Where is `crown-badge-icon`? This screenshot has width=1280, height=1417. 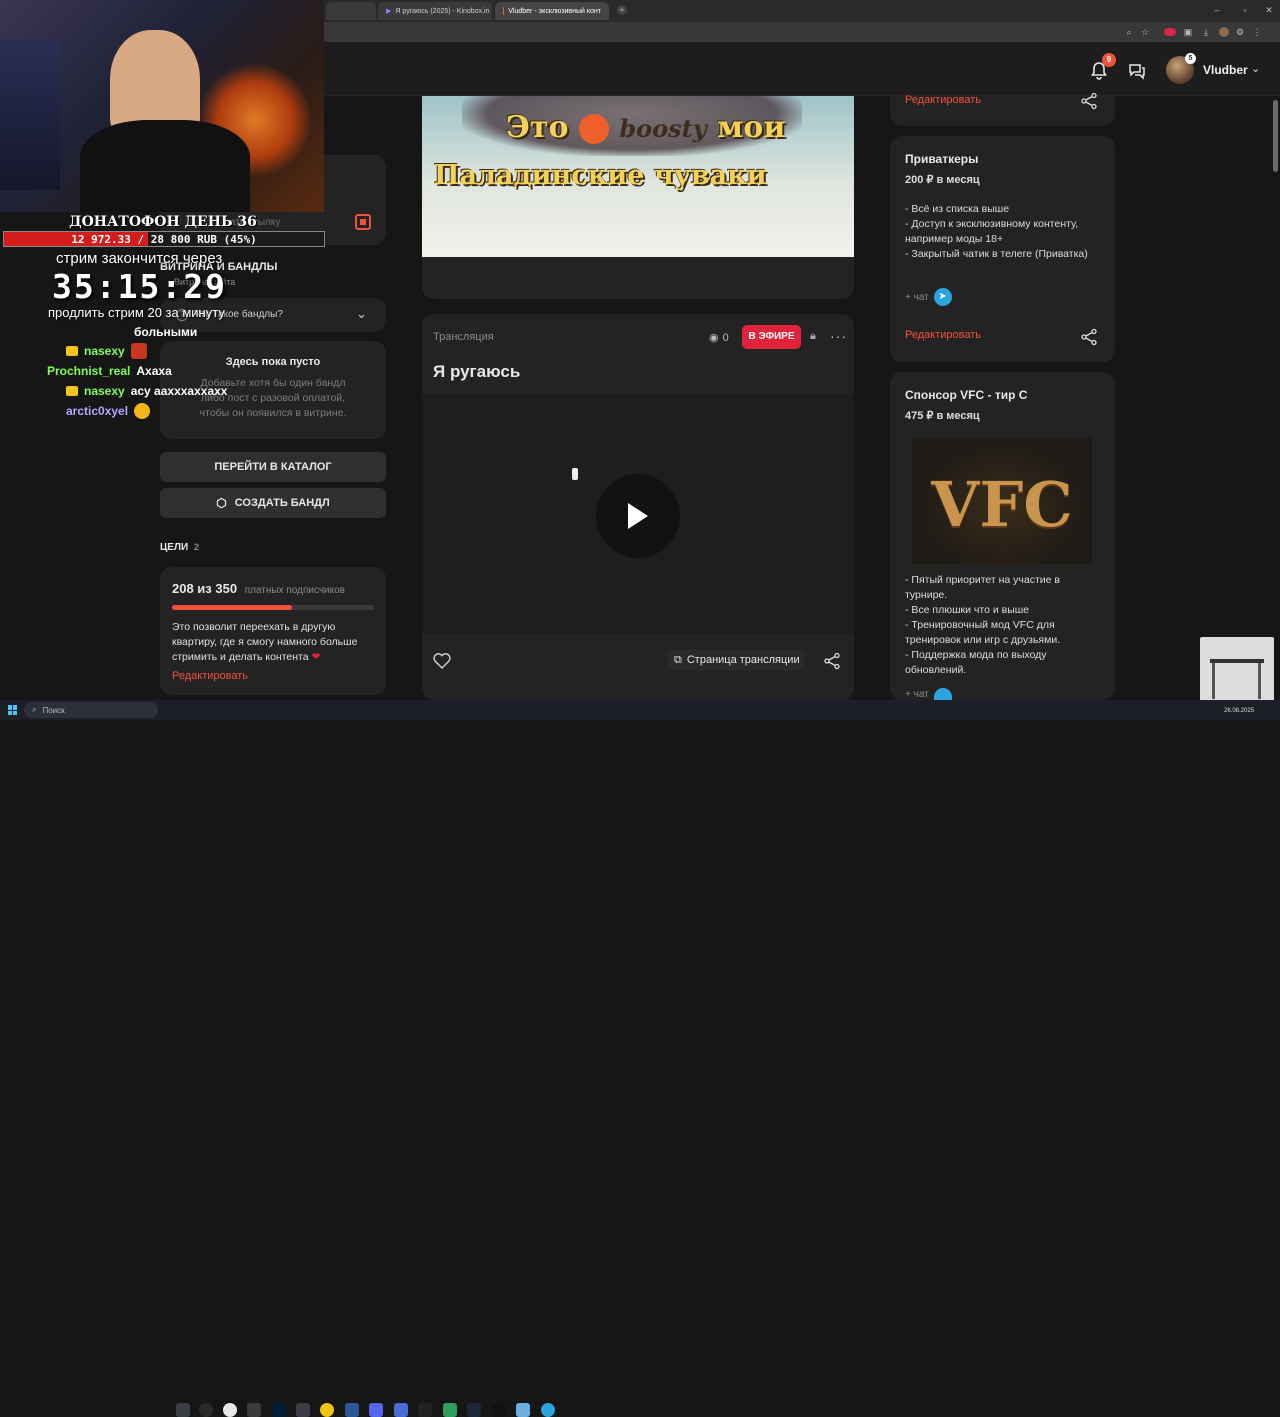 crown-badge-icon is located at coordinates (72, 391).